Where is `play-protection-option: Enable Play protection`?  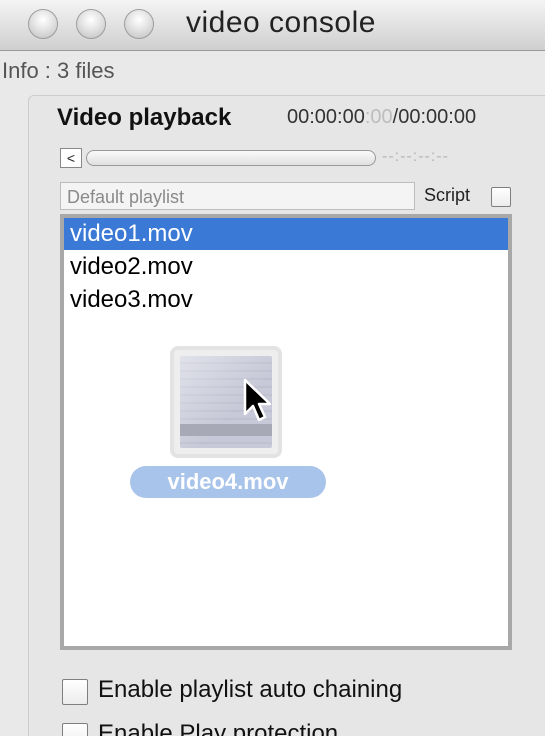 play-protection-option: Enable Play protection is located at coordinates (292, 728).